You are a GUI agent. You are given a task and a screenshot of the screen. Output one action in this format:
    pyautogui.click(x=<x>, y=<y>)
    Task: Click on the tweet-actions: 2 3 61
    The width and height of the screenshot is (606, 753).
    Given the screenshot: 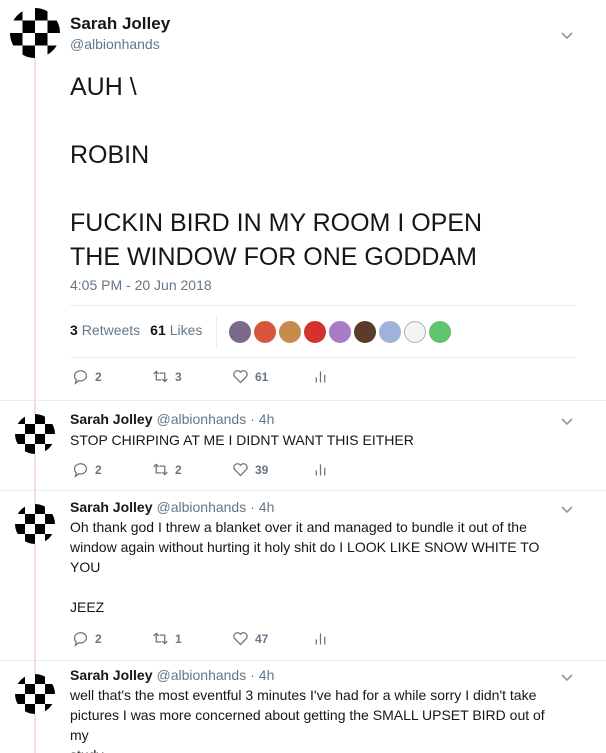 What is the action you would take?
    pyautogui.click(x=232, y=376)
    